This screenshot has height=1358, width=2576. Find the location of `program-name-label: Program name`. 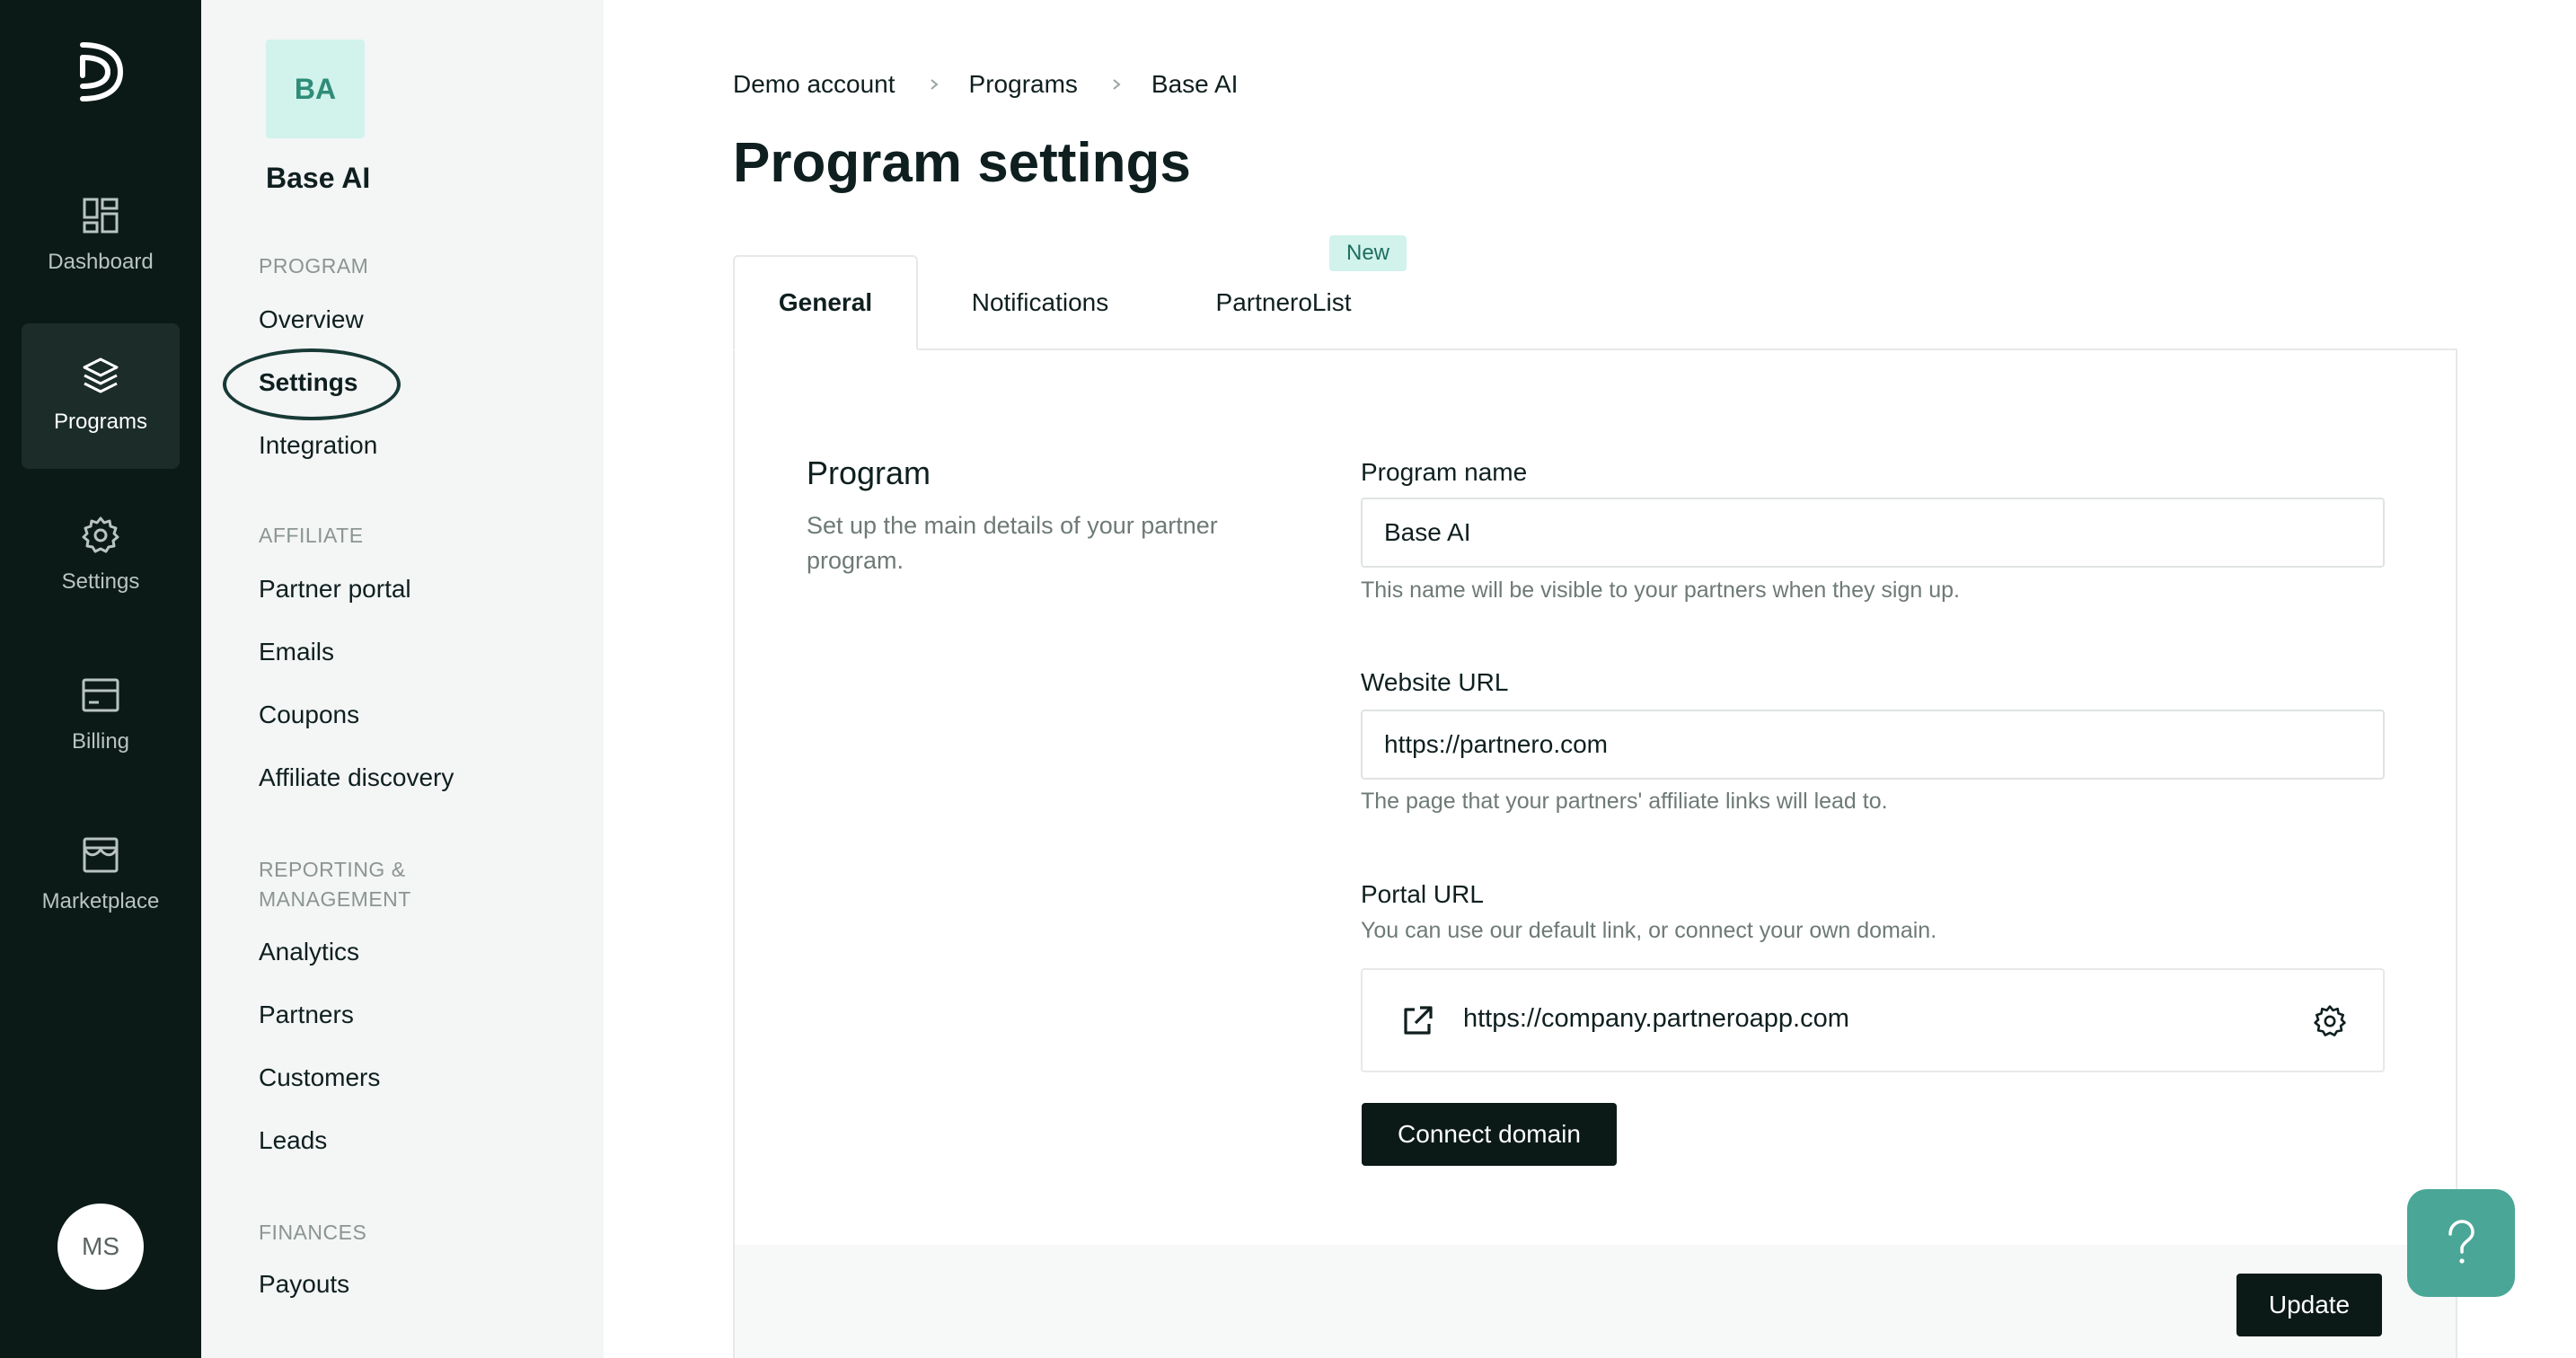

program-name-label: Program name is located at coordinates (1444, 472).